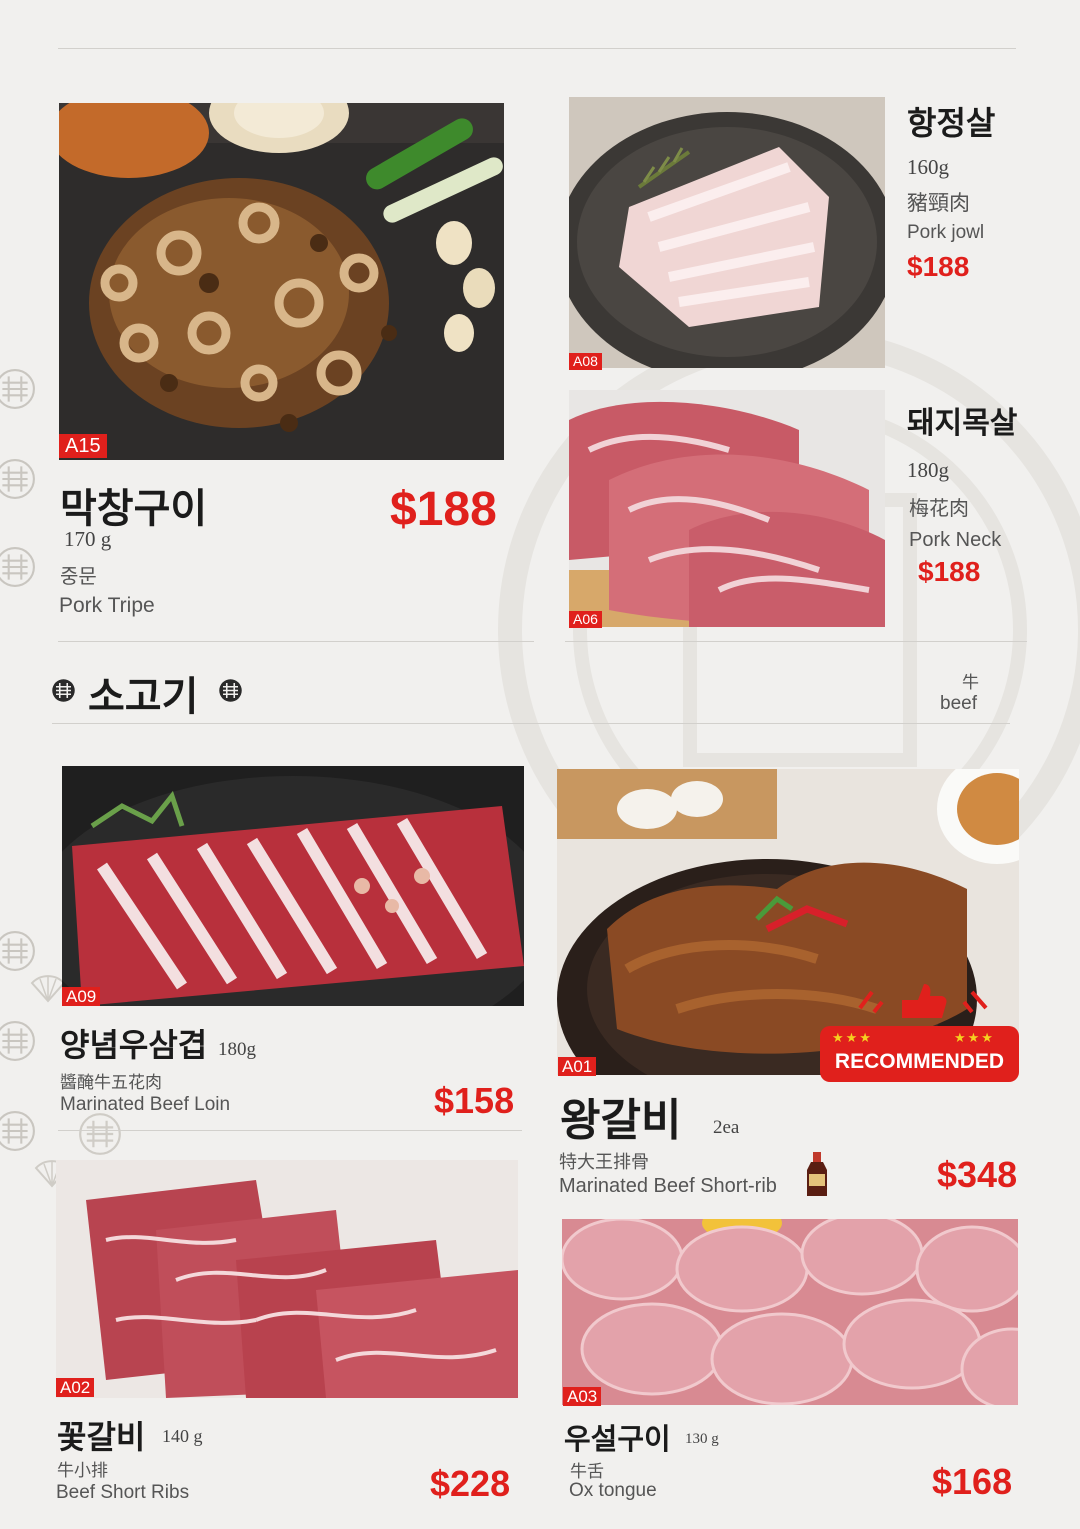 Image resolution: width=1080 pixels, height=1529 pixels. What do you see at coordinates (604, 1162) in the screenshot?
I see `item-cjk-a01: 特大王排骨` at bounding box center [604, 1162].